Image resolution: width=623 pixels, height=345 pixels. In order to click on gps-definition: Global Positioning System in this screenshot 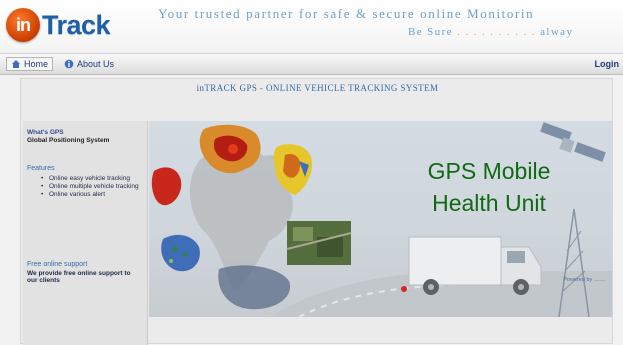, I will do `click(68, 140)`.